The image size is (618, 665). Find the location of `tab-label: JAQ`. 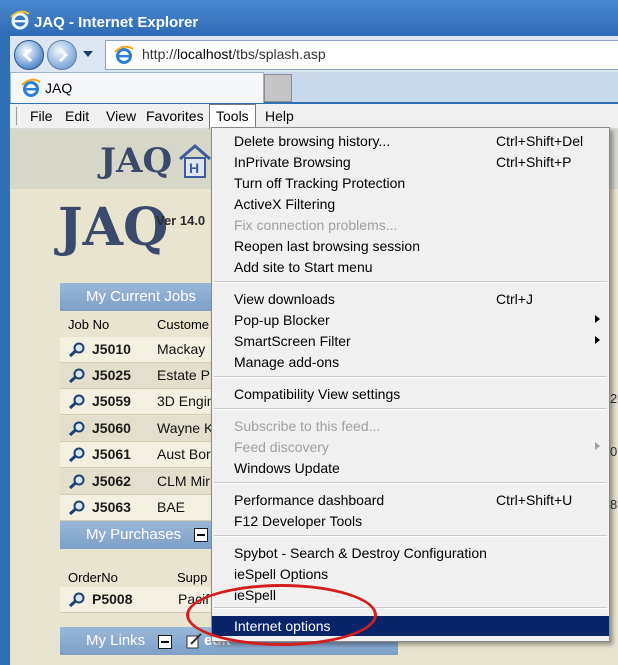

tab-label: JAQ is located at coordinates (59, 88).